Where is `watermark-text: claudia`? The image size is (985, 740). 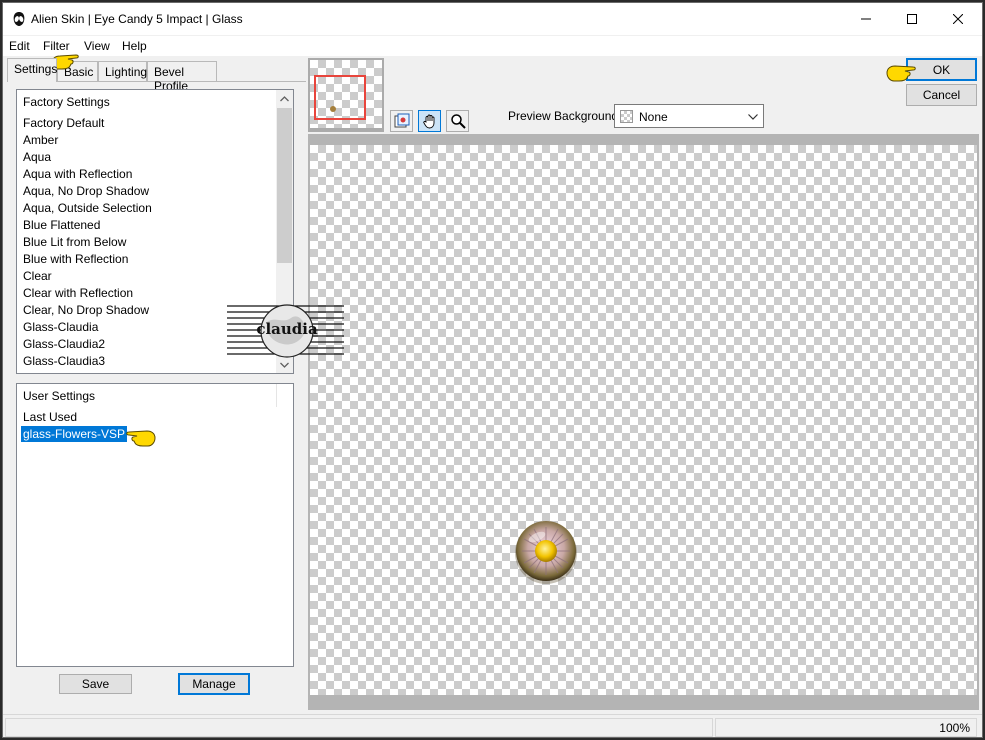
watermark-text: claudia is located at coordinates (287, 329).